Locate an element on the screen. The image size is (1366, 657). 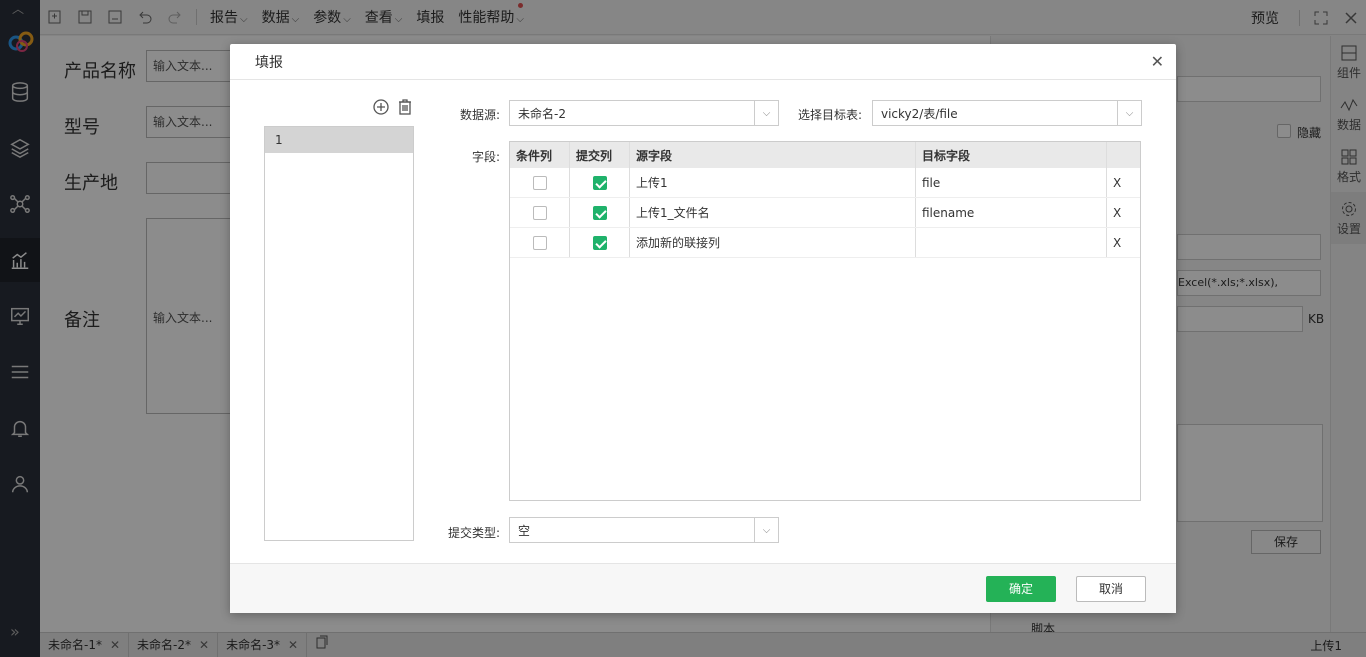
datasource-value: 未命名-2 is located at coordinates (542, 113).